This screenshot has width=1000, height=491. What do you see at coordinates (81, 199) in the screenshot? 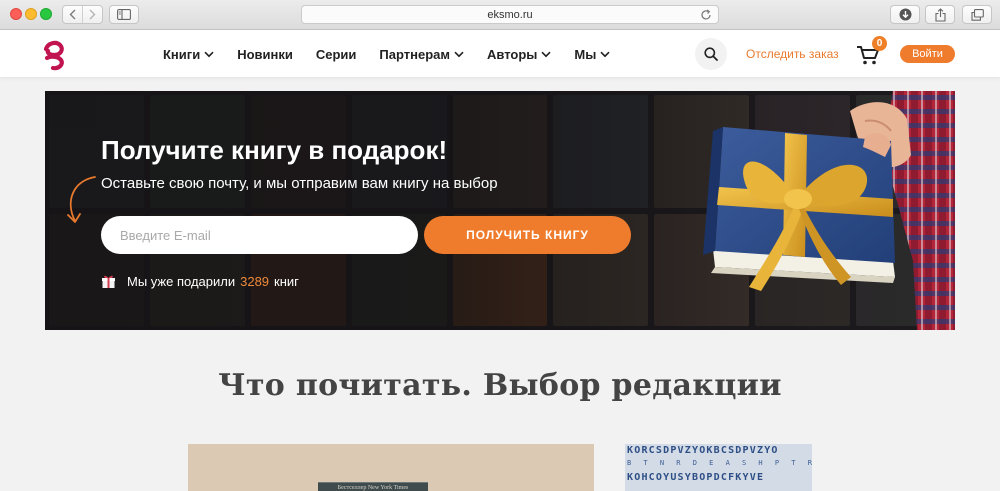
I see `arrow-icon` at bounding box center [81, 199].